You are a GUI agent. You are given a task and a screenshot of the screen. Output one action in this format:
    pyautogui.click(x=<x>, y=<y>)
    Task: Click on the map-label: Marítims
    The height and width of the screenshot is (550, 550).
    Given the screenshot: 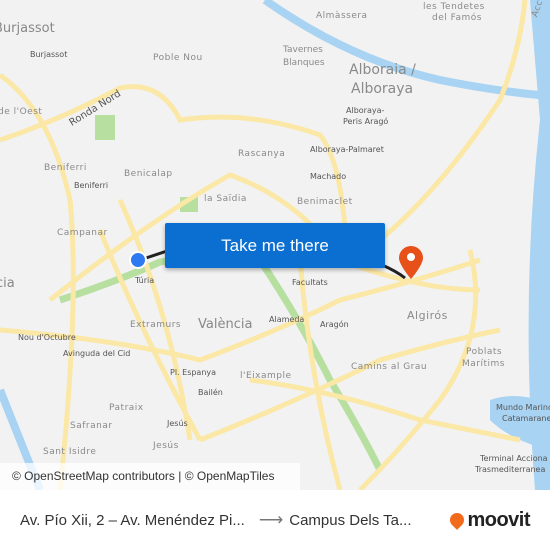 What is the action you would take?
    pyautogui.click(x=483, y=364)
    